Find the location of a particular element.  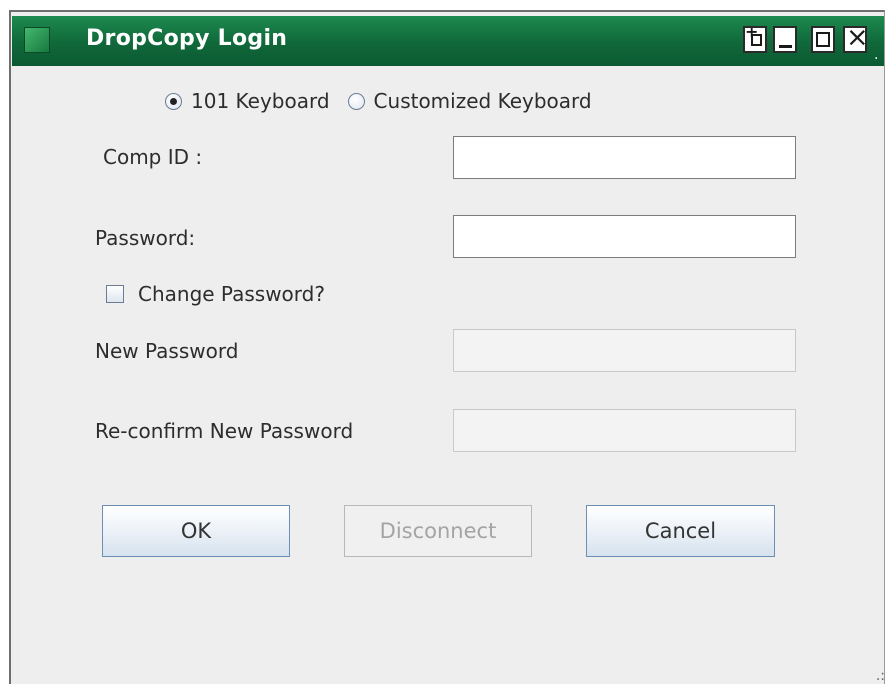

title-bar: DropCopy Login . is located at coordinates (448, 41).